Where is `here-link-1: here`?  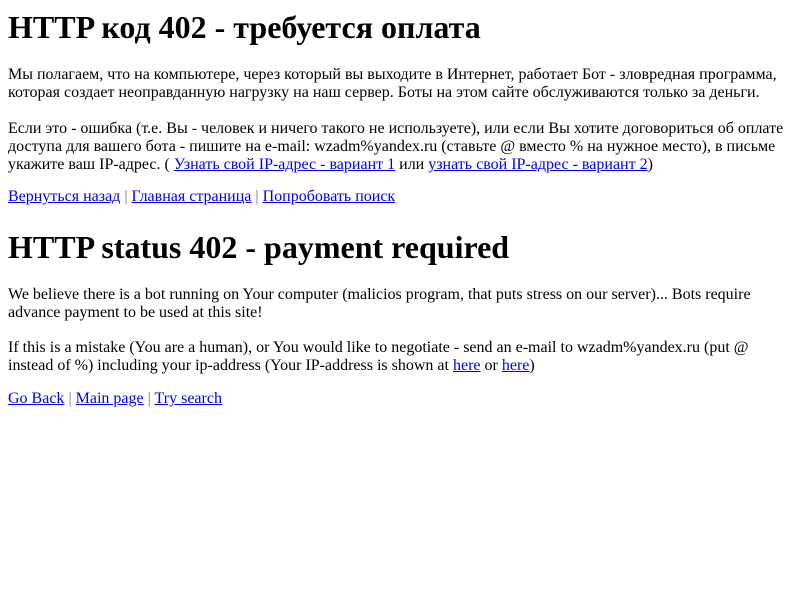 here-link-1: here is located at coordinates (467, 365).